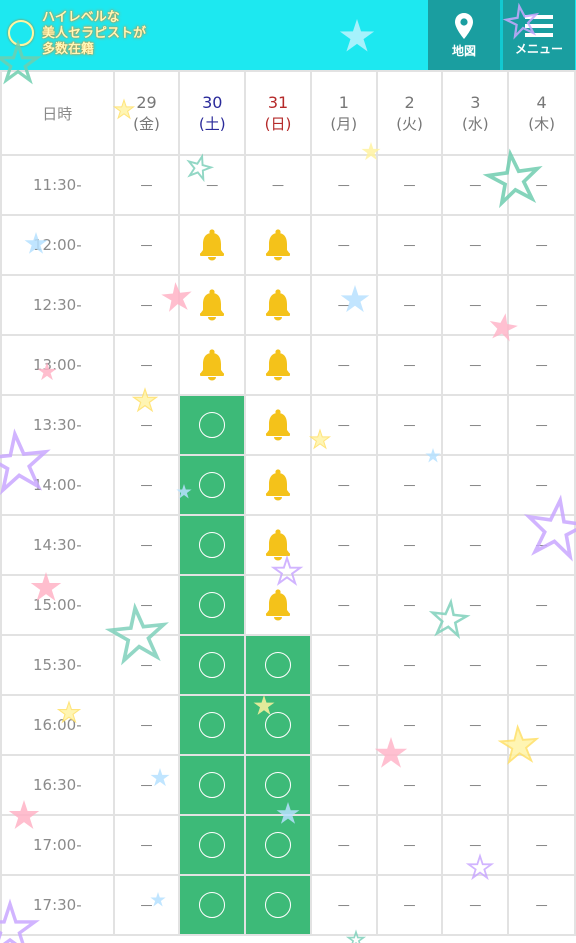 This screenshot has width=576, height=943. I want to click on site-logo: ハイレベルな 美人セラピストが 多数在籍, so click(91, 34).